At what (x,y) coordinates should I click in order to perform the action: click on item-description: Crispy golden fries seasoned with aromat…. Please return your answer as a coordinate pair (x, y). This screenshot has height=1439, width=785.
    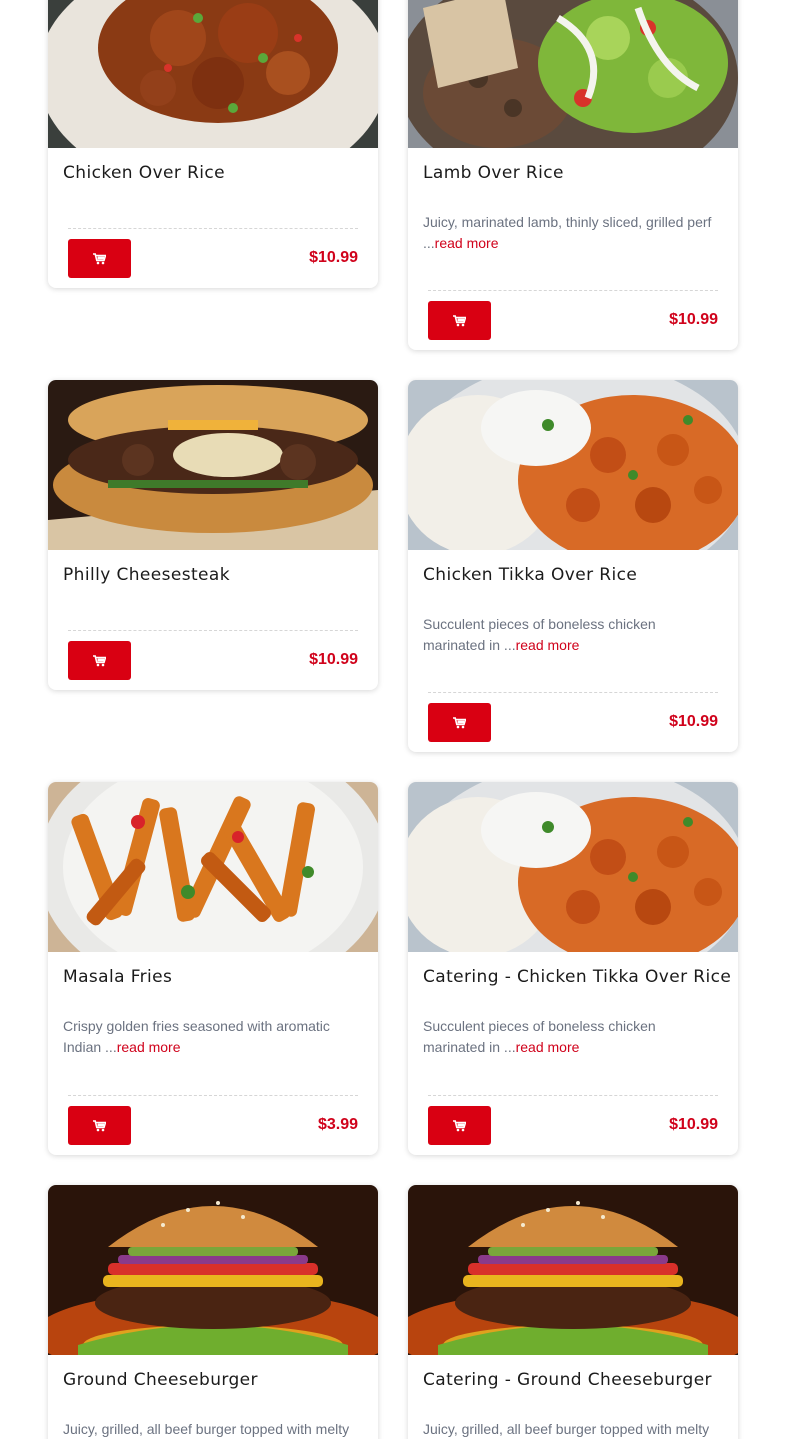
    Looking at the image, I should click on (196, 1036).